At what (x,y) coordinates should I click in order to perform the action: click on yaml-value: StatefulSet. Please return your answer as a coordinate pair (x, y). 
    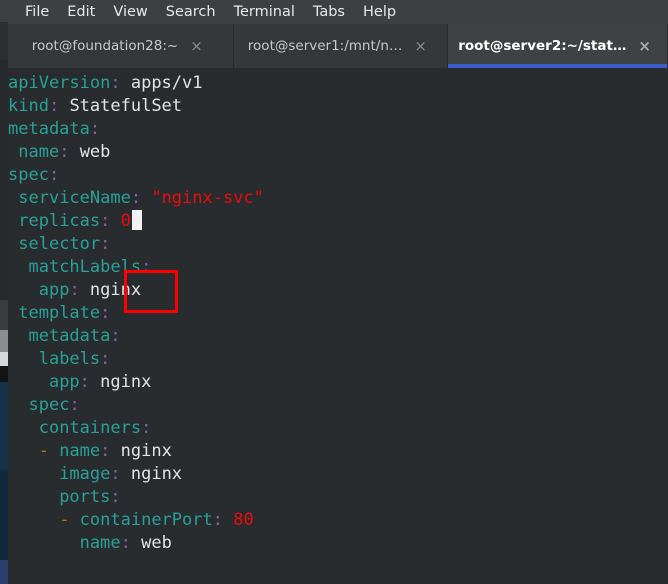
    Looking at the image, I should click on (121, 106).